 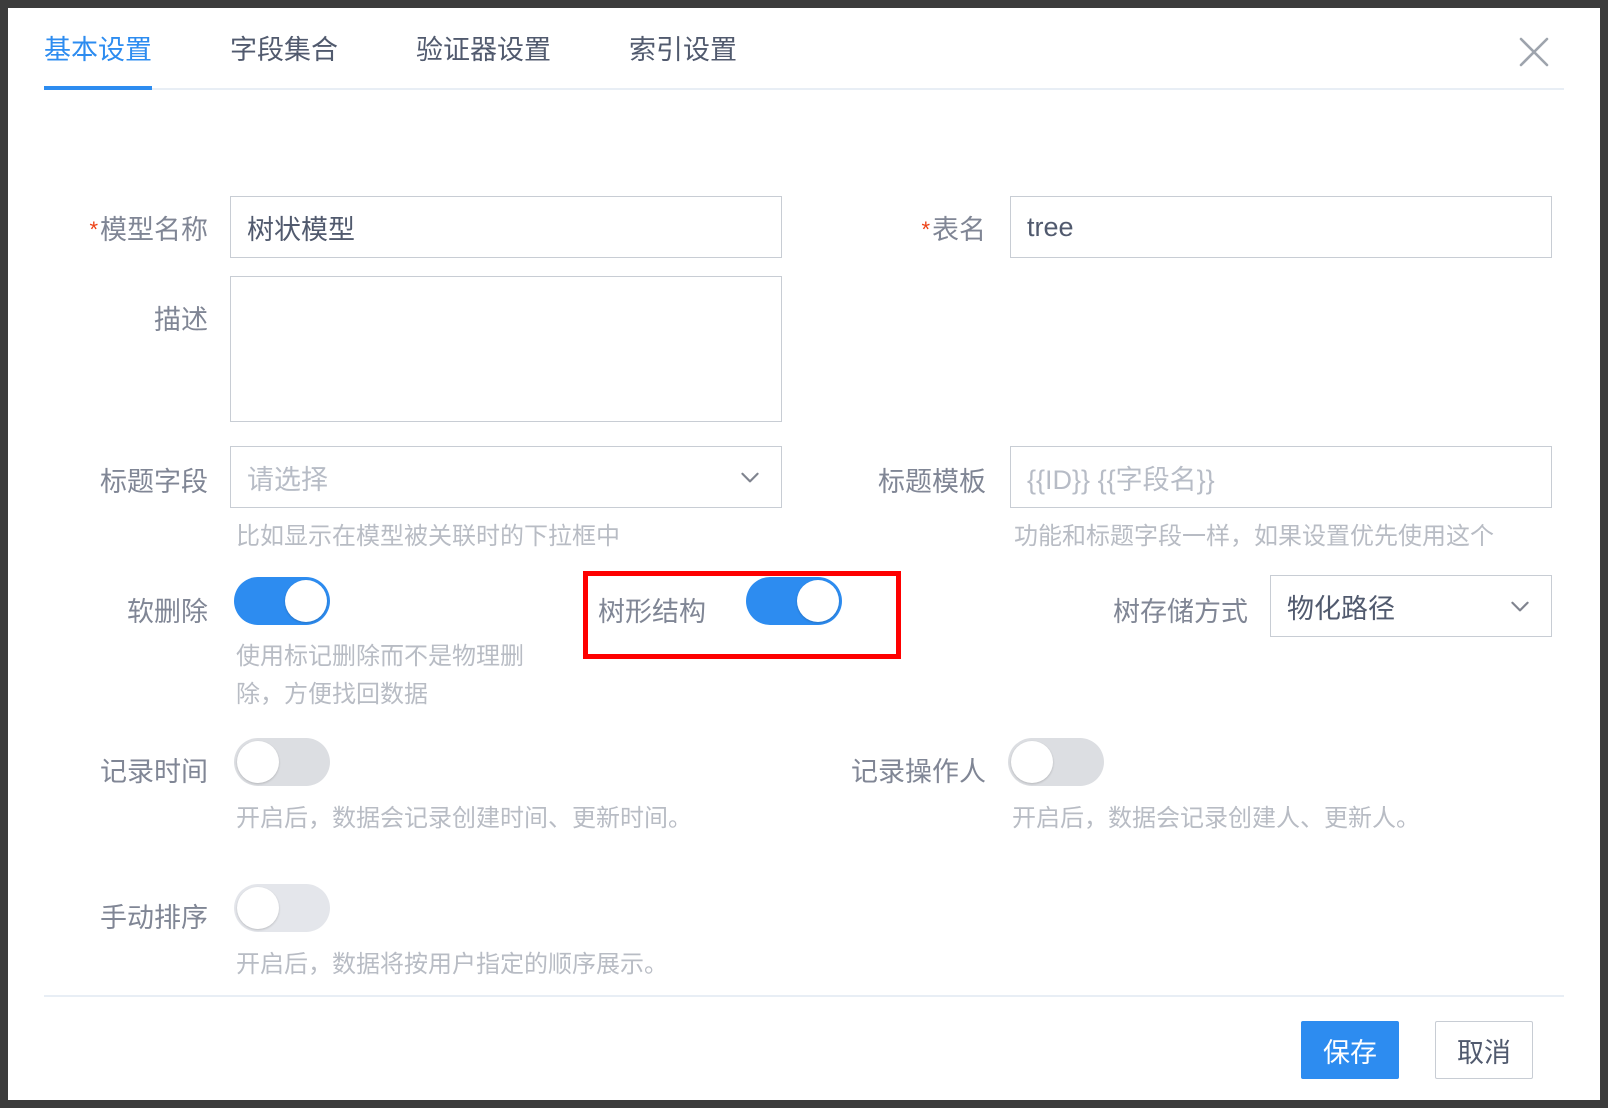 What do you see at coordinates (506, 349) in the screenshot?
I see `description-textarea` at bounding box center [506, 349].